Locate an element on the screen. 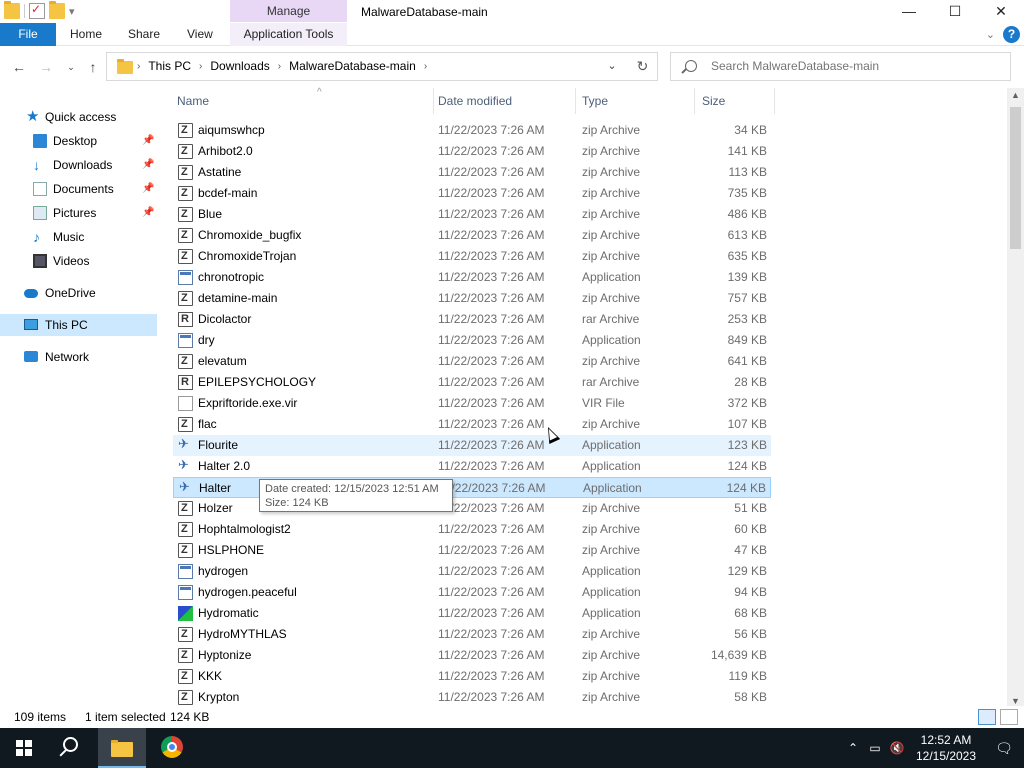 This screenshot has width=1024, height=768. nav-onedrive: OneDrive is located at coordinates (78, 293).